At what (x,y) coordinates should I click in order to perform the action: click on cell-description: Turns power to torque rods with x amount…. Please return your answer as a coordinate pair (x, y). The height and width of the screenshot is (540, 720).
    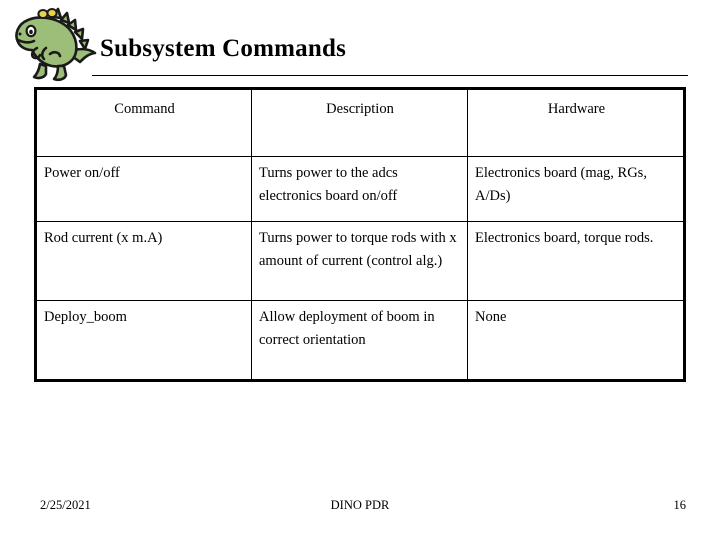
    Looking at the image, I should click on (359, 261).